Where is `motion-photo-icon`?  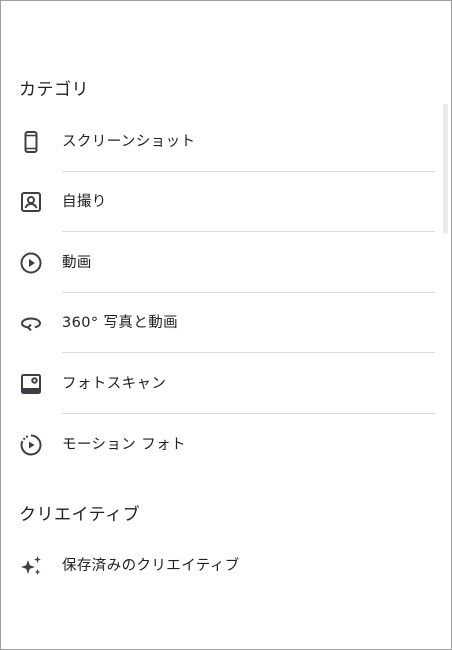 motion-photo-icon is located at coordinates (31, 445).